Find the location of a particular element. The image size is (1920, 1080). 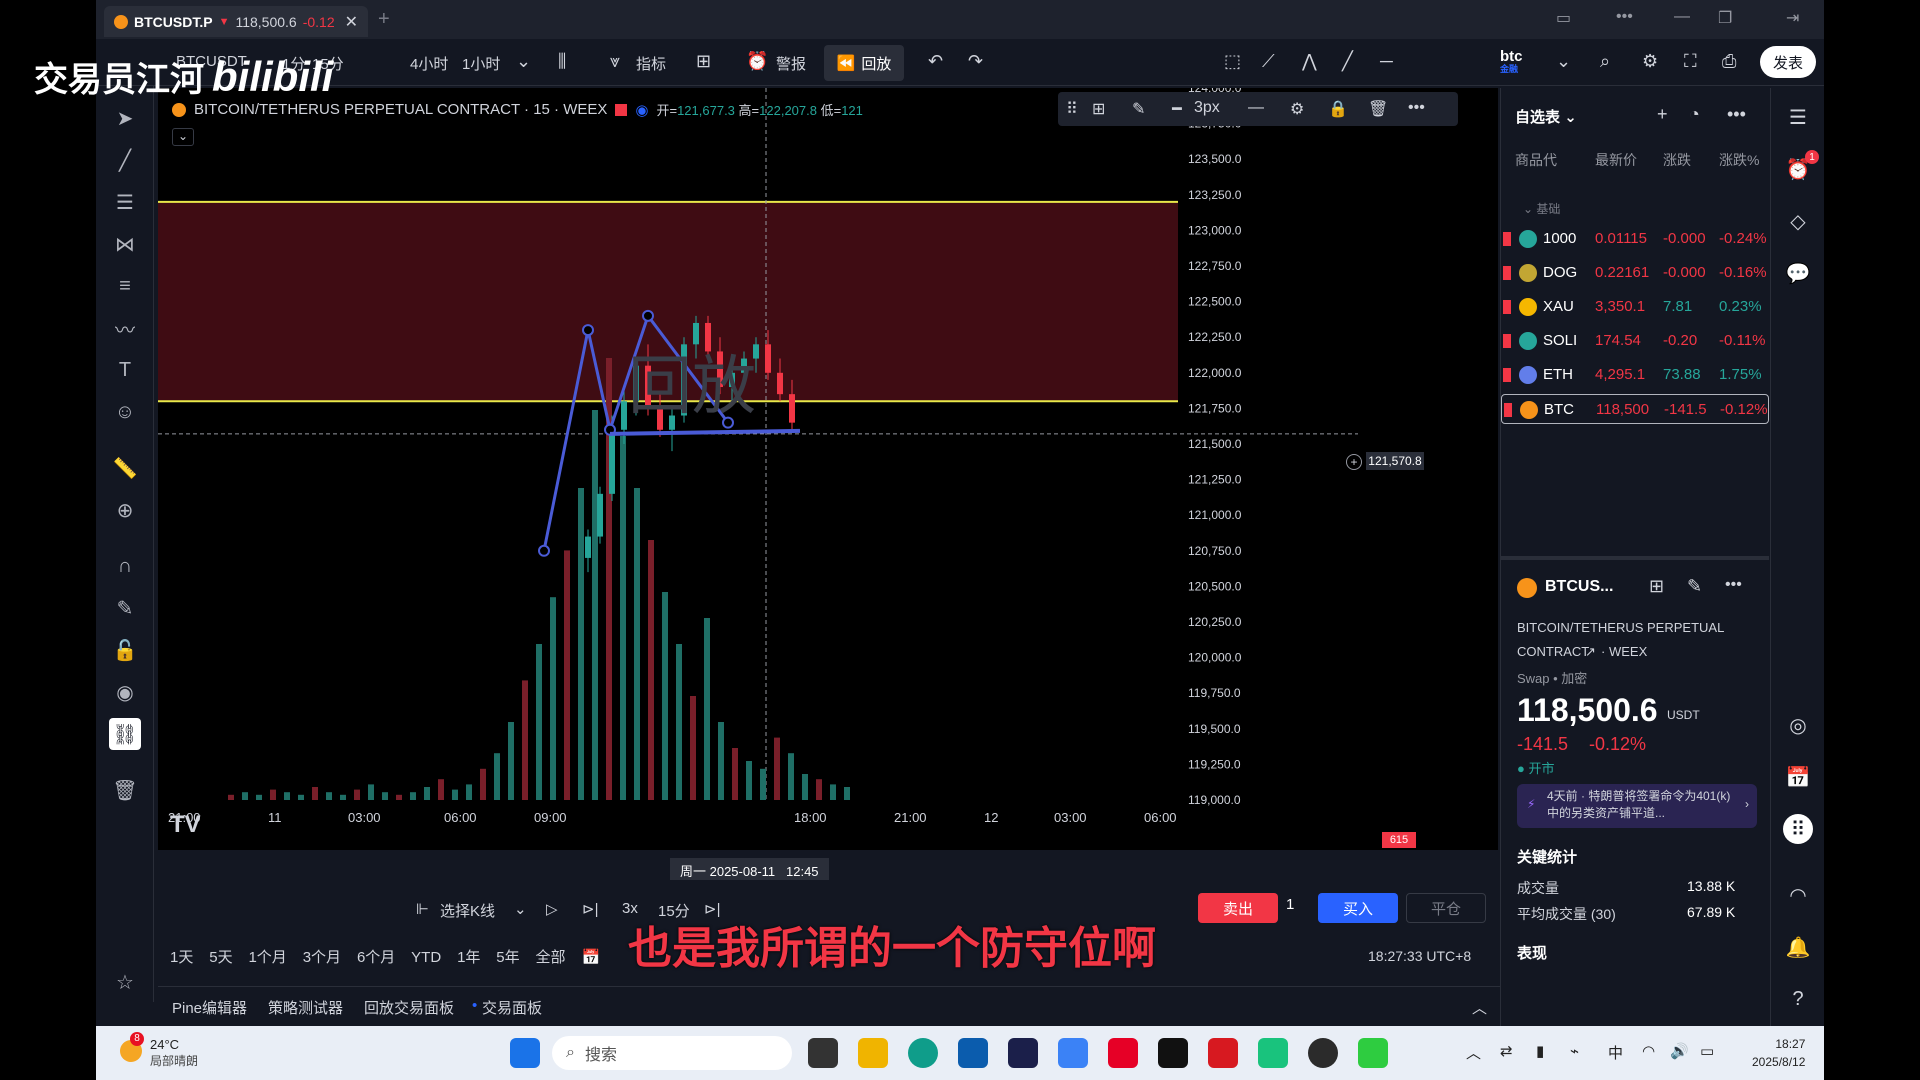

indicators-icon: ⩔ is located at coordinates (615, 61).